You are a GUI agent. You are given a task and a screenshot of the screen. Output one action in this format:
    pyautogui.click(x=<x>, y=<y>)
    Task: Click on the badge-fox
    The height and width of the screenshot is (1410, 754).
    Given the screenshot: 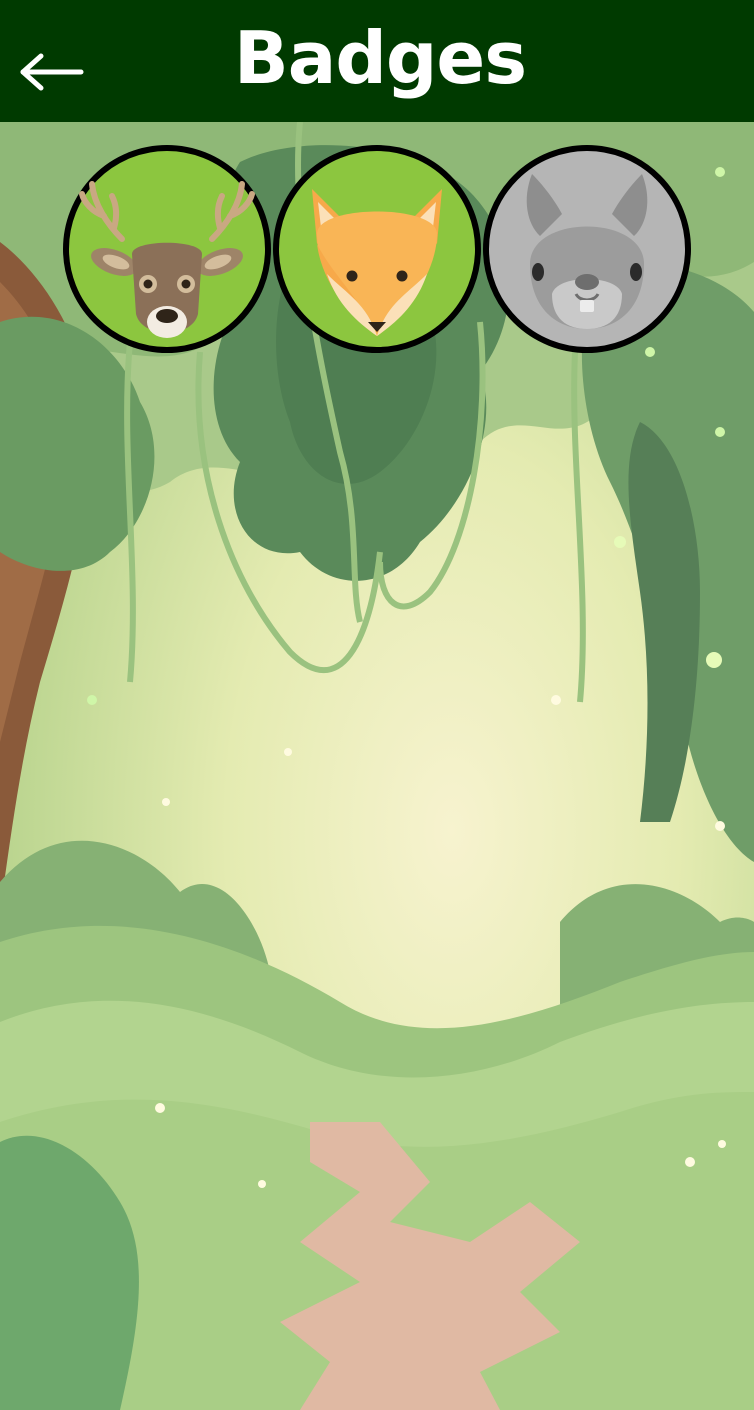 What is the action you would take?
    pyautogui.click(x=377, y=249)
    